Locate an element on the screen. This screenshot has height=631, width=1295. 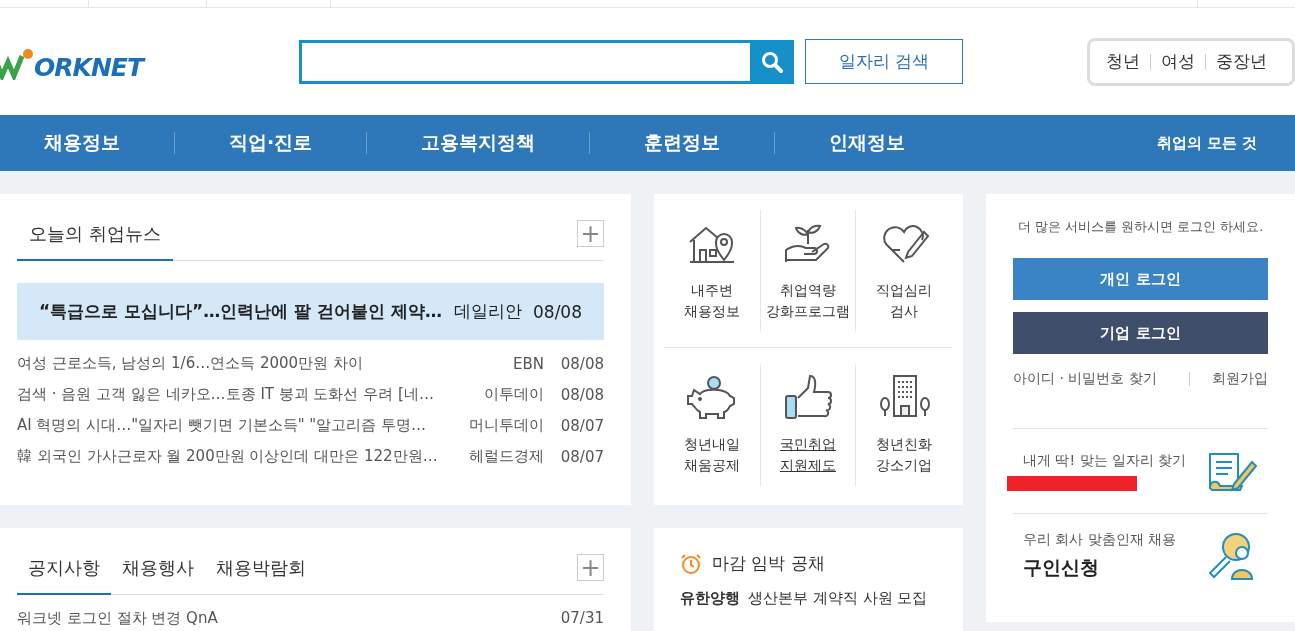
news-item: 여성 근로소득, 남성의 1/6…연소득 2000만원 차이 EBN 08/08 is located at coordinates (310, 363).